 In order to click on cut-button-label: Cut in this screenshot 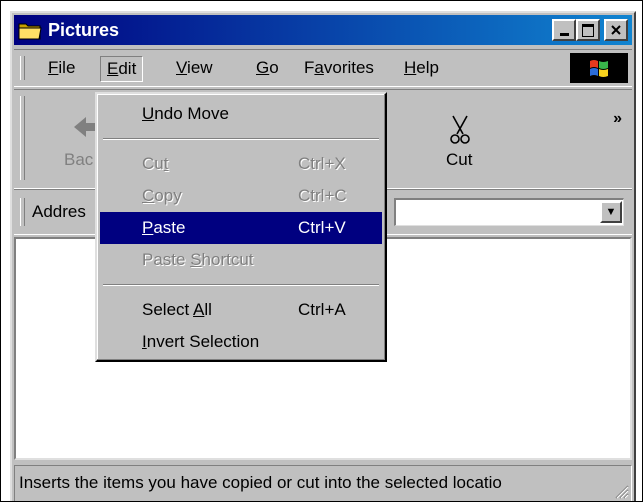, I will do `click(459, 159)`.